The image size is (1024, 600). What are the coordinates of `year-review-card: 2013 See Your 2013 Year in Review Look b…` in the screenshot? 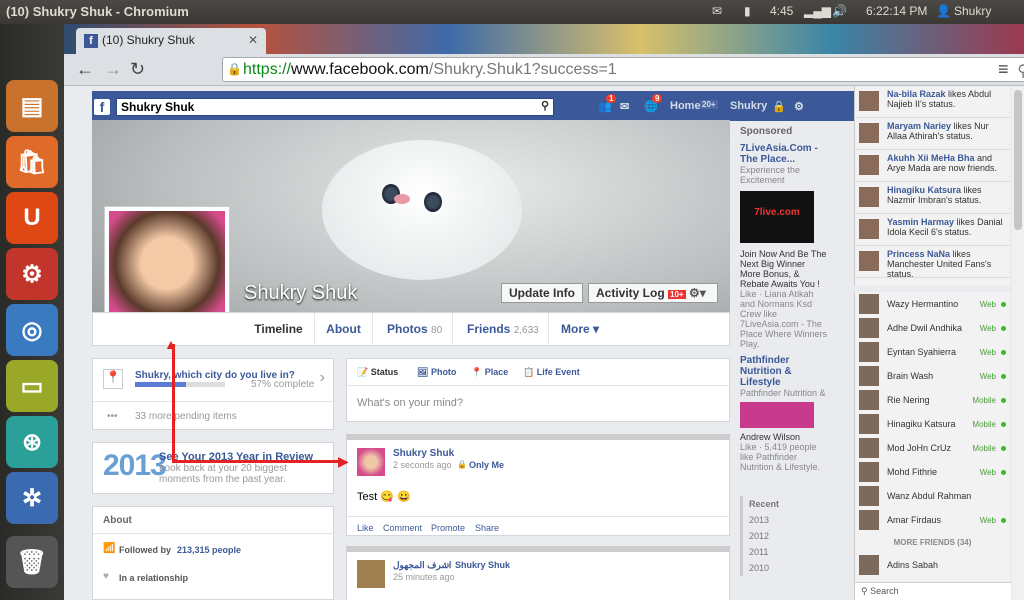 It's located at (213, 468).